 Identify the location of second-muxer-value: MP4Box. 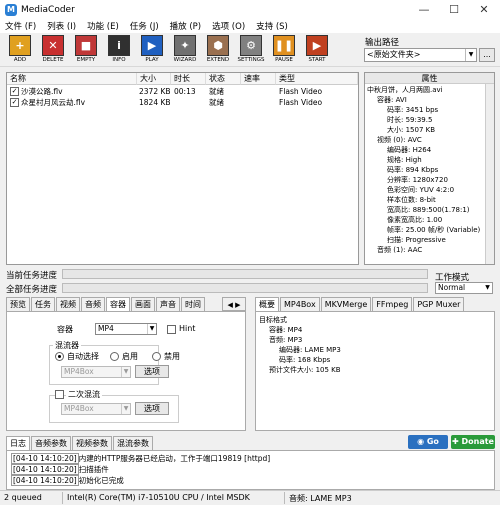
(79, 408).